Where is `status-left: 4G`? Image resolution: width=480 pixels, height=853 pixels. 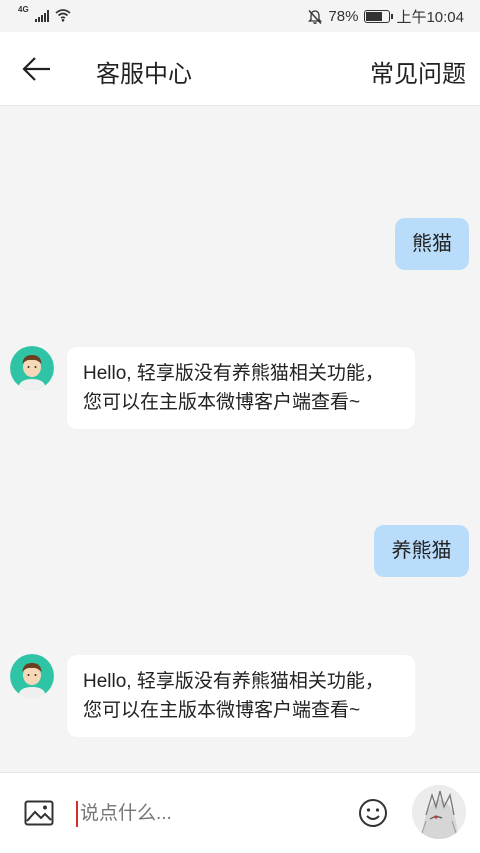 status-left: 4G is located at coordinates (44, 13).